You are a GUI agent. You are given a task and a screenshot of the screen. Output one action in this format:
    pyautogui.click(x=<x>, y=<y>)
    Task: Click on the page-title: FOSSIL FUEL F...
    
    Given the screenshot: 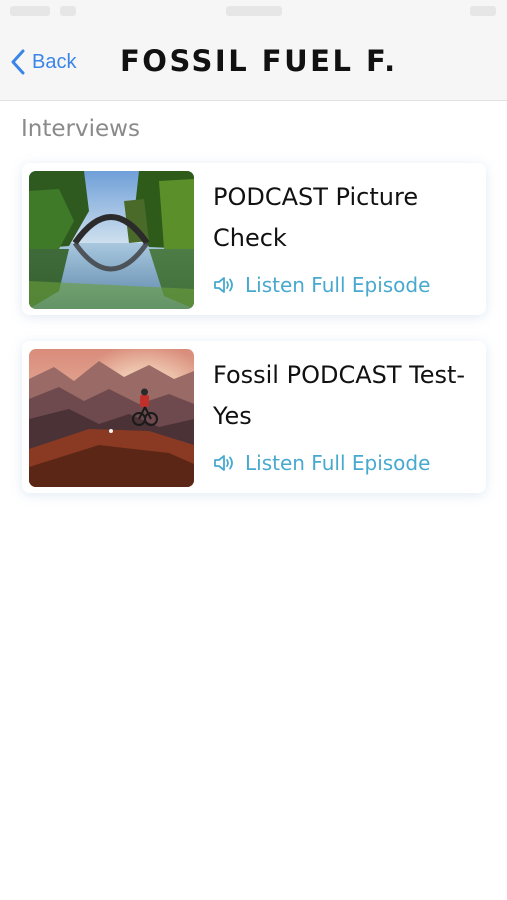 What is the action you would take?
    pyautogui.click(x=260, y=61)
    